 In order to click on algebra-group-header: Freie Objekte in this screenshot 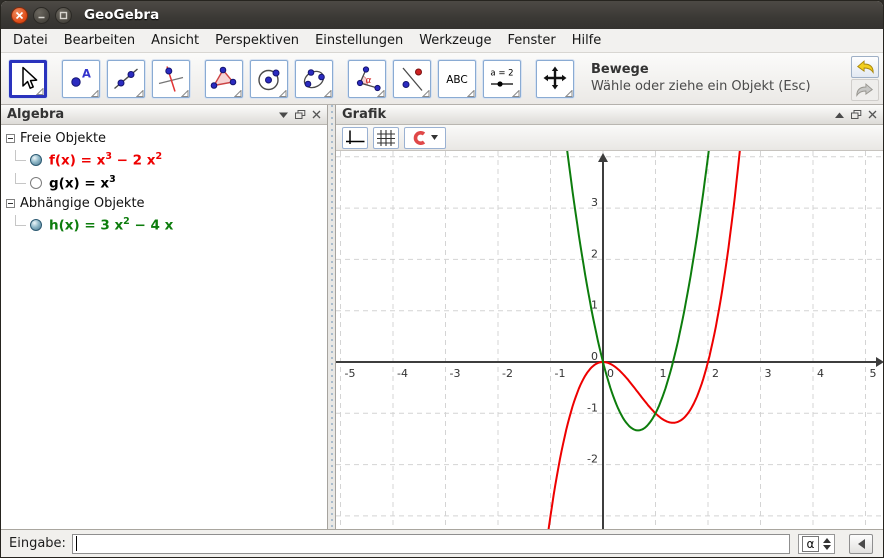, I will do `click(166, 138)`.